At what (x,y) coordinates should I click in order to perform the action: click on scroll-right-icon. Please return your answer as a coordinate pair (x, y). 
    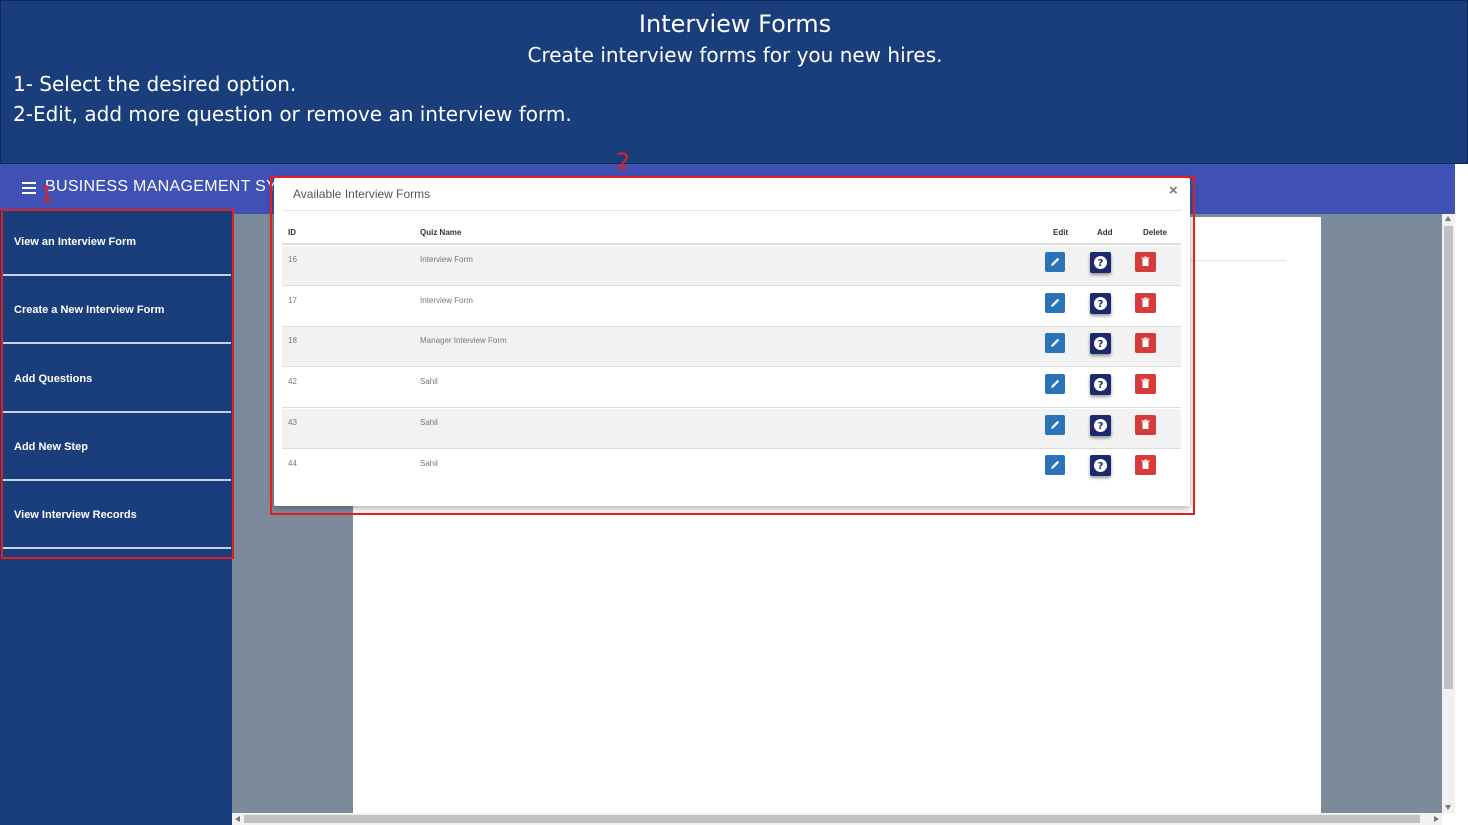
    Looking at the image, I should click on (1436, 819).